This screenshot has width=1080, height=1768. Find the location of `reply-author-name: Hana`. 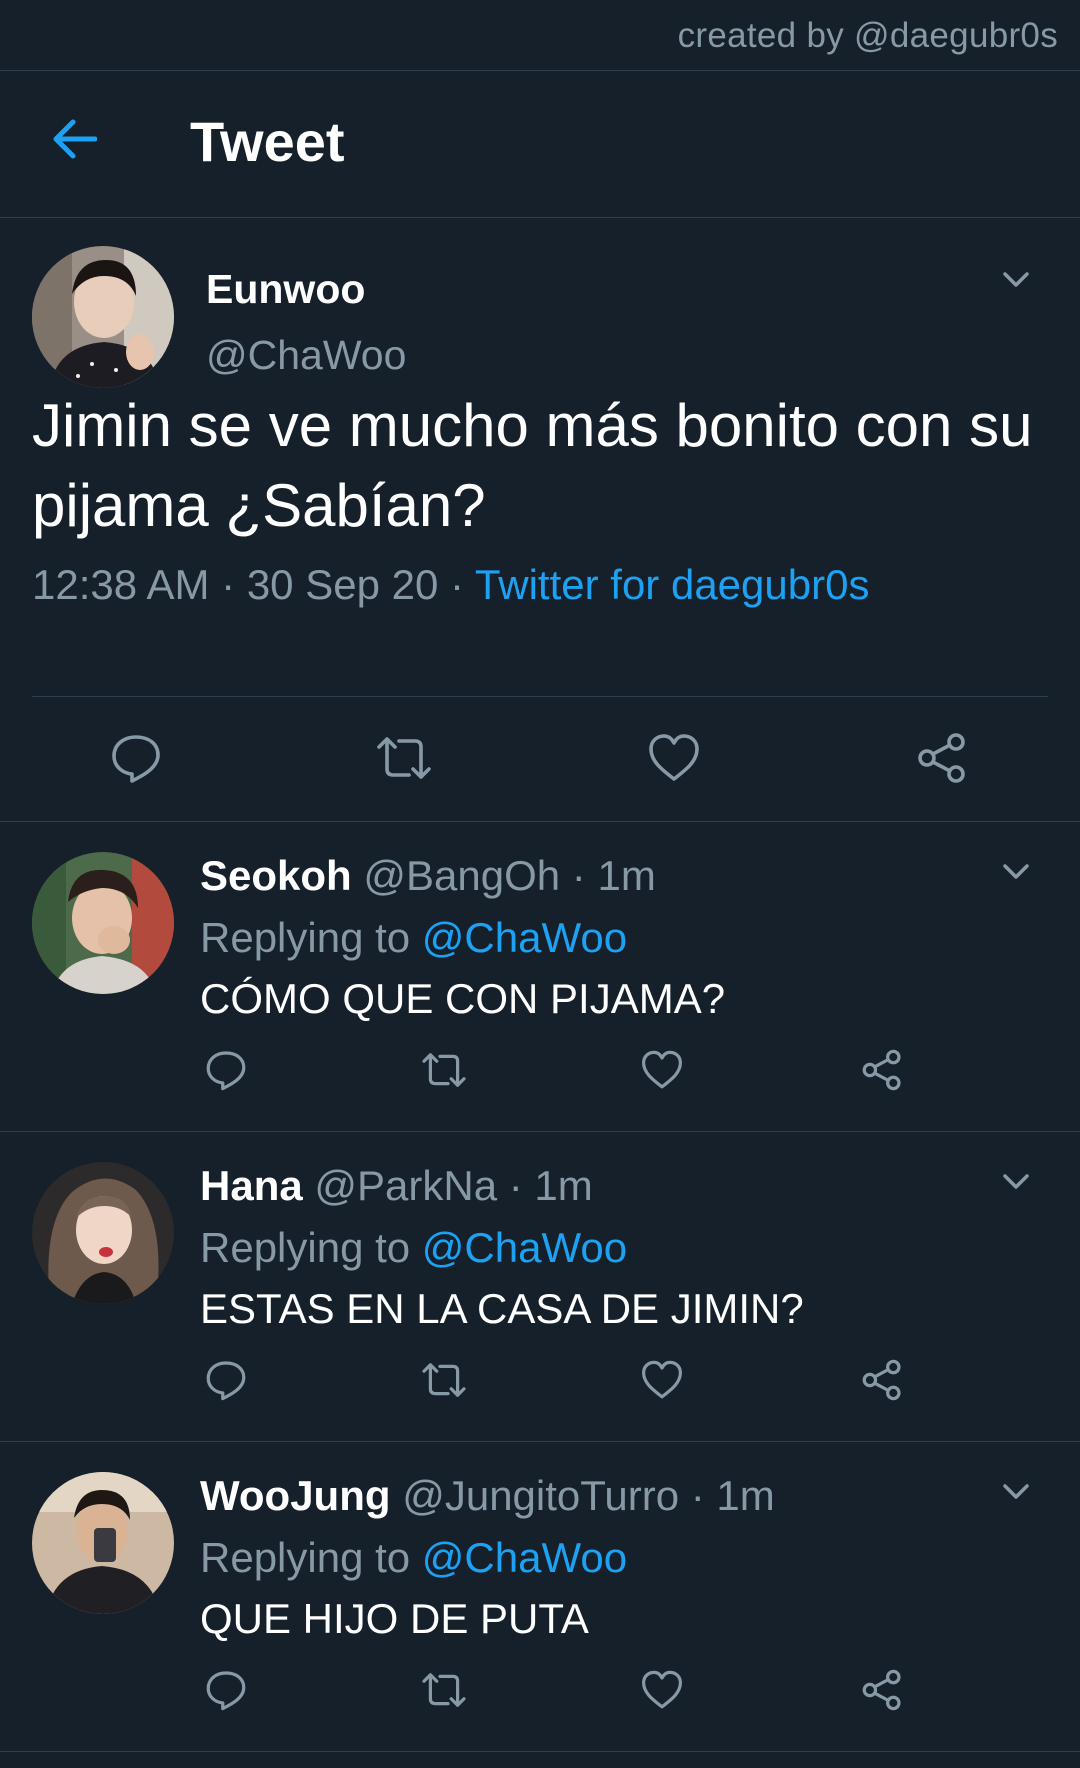

reply-author-name: Hana is located at coordinates (251, 1185).